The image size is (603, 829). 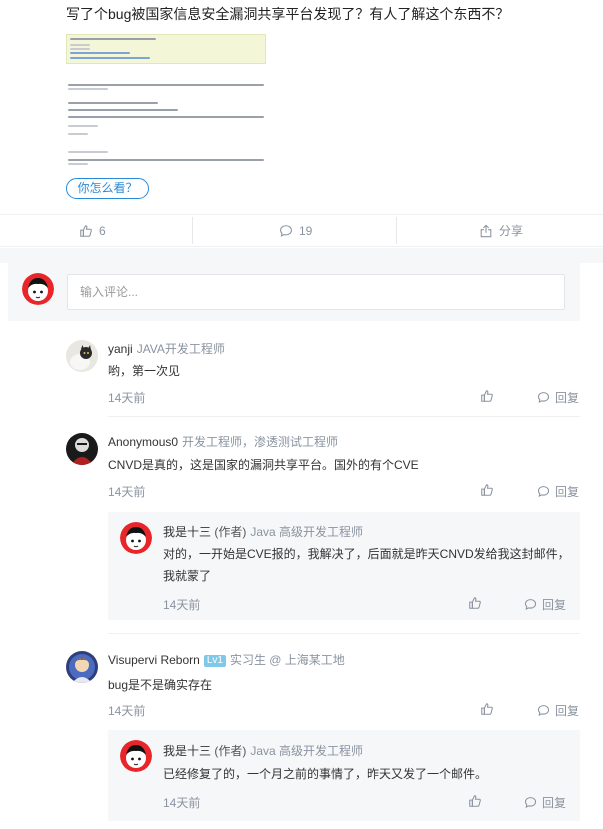 What do you see at coordinates (38, 289) in the screenshot?
I see `current-user-avatar` at bounding box center [38, 289].